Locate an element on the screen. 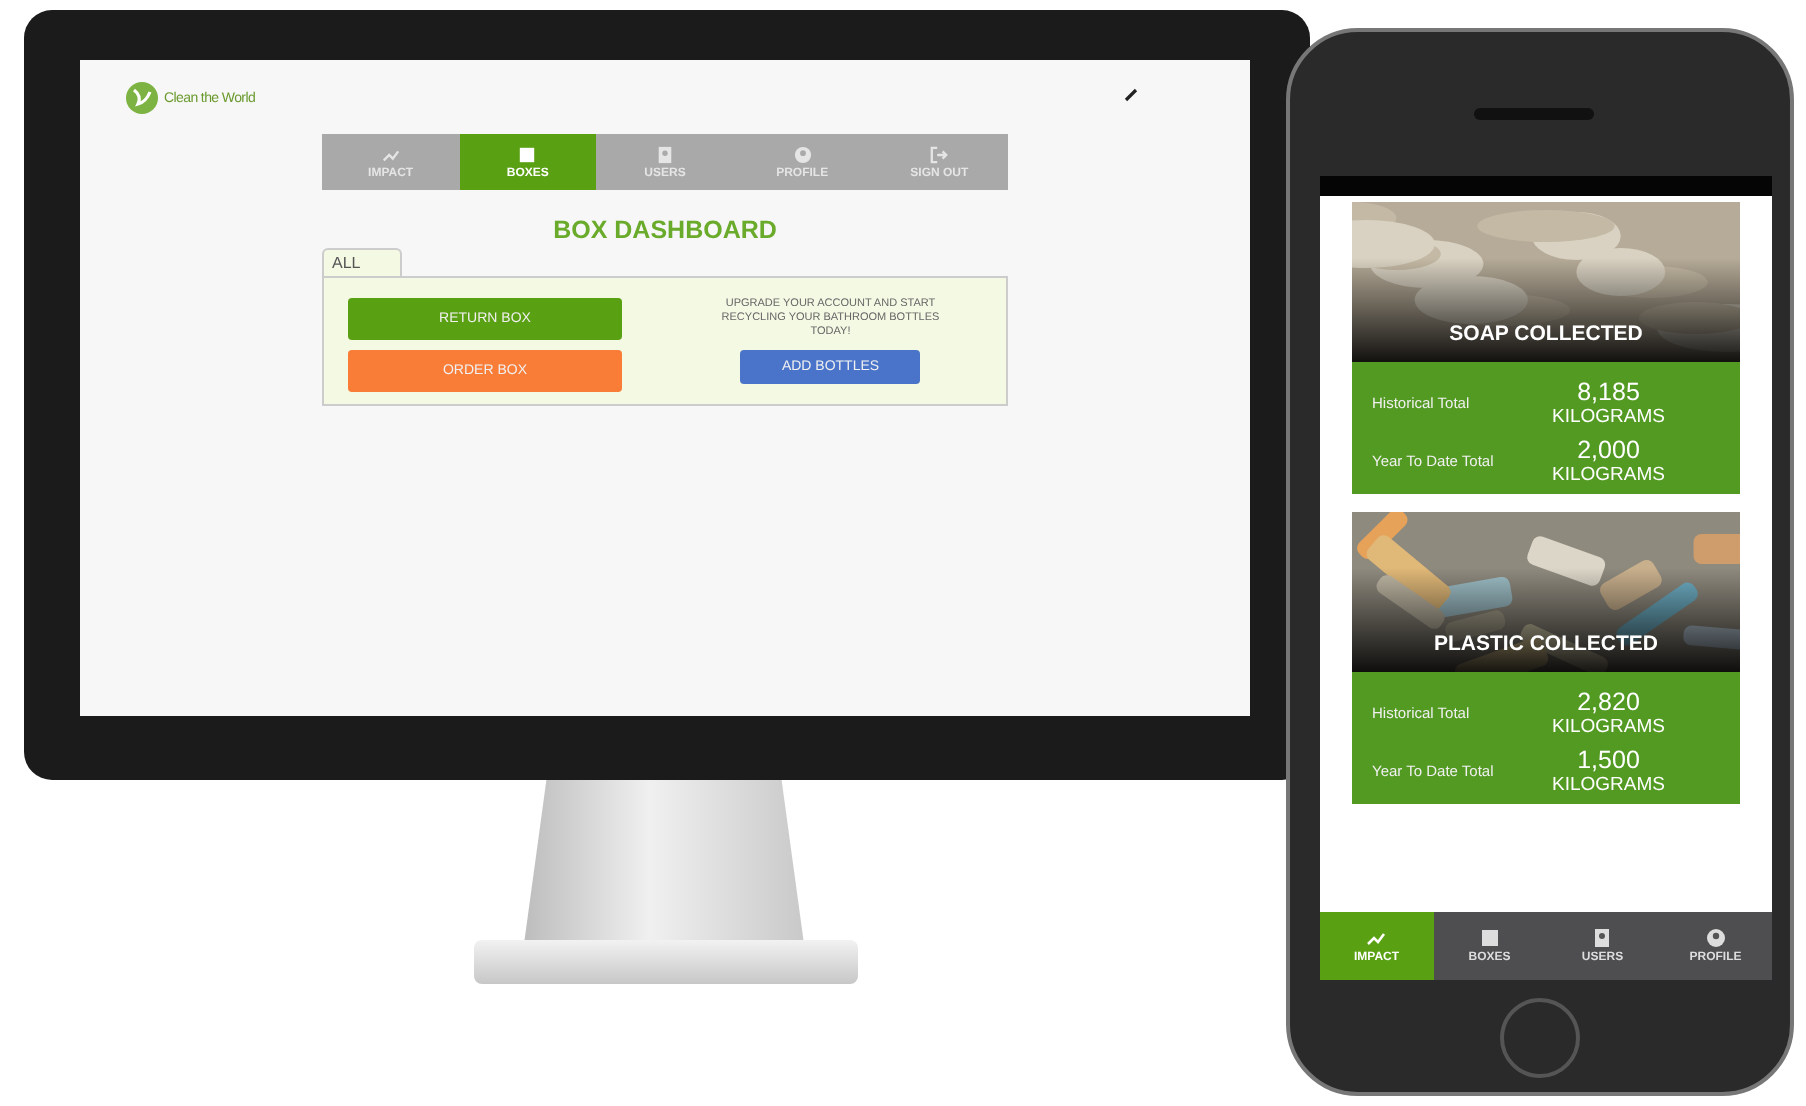 The image size is (1806, 1106). dashboard-heading: BOX DASHBOARD is located at coordinates (665, 230).